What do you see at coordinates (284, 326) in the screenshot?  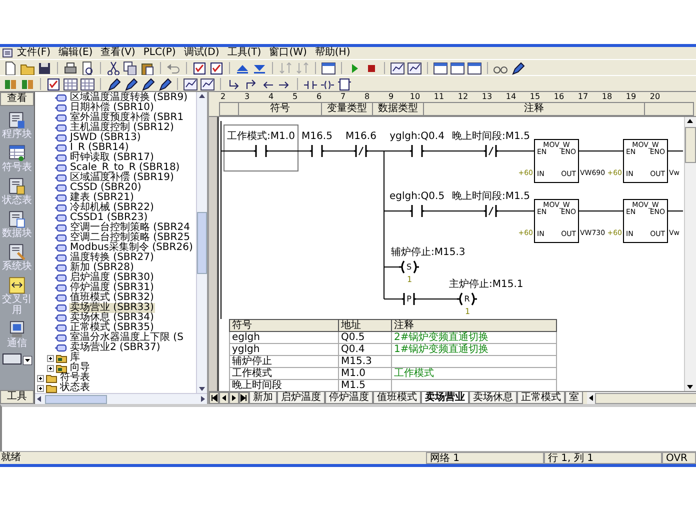 I see `column-header: 符号` at bounding box center [284, 326].